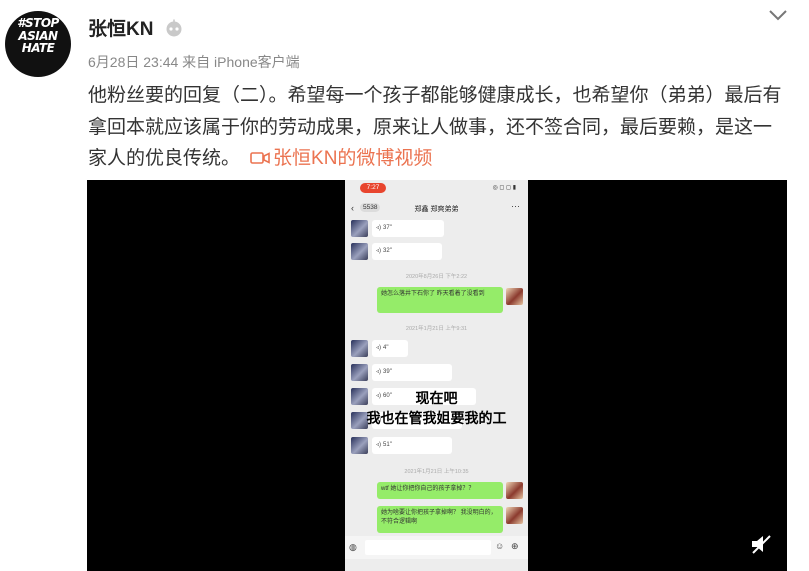  Describe the element at coordinates (390, 348) in the screenshot. I see `voice-message: ◃) 4"` at that location.